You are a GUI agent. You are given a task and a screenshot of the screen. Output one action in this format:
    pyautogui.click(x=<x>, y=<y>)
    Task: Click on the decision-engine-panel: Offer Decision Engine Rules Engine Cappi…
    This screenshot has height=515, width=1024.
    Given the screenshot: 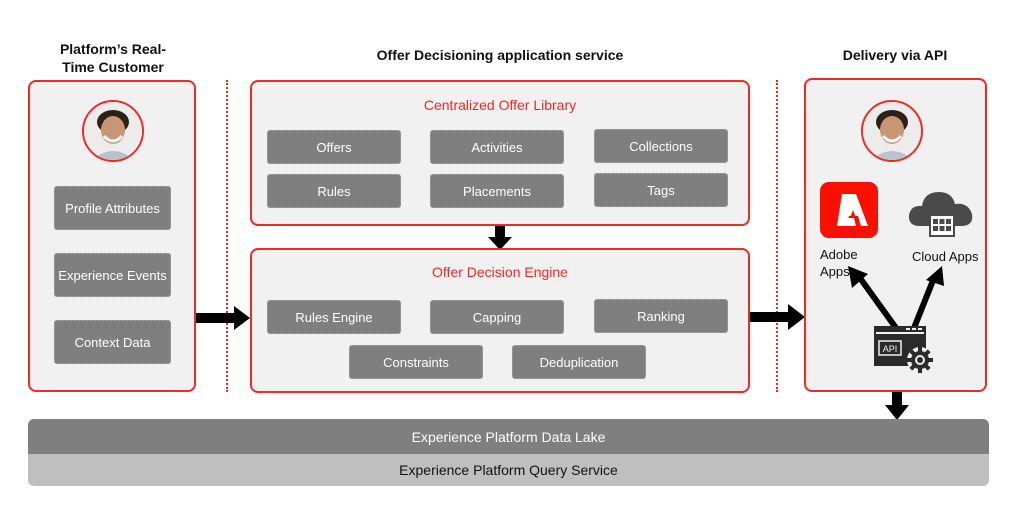 What is the action you would take?
    pyautogui.click(x=500, y=320)
    